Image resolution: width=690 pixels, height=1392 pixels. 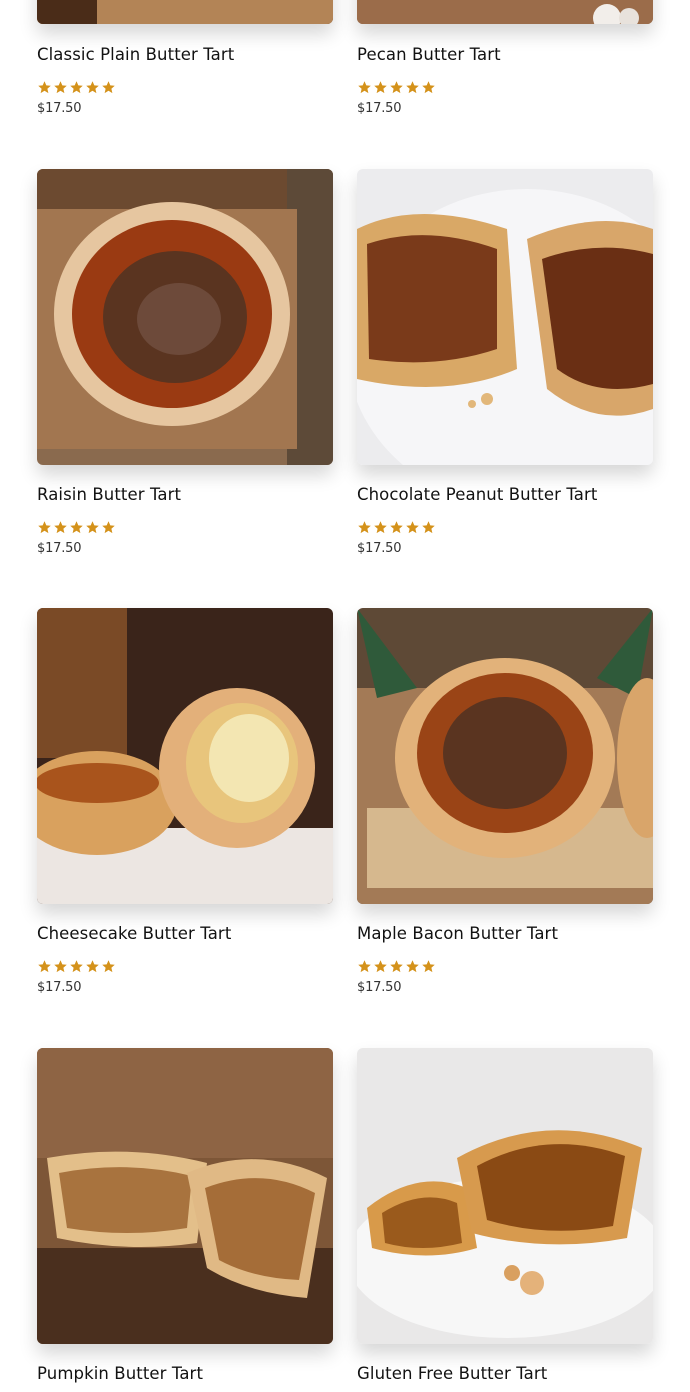 What do you see at coordinates (135, 54) in the screenshot?
I see `product-title: Classic Plain Butter Tart` at bounding box center [135, 54].